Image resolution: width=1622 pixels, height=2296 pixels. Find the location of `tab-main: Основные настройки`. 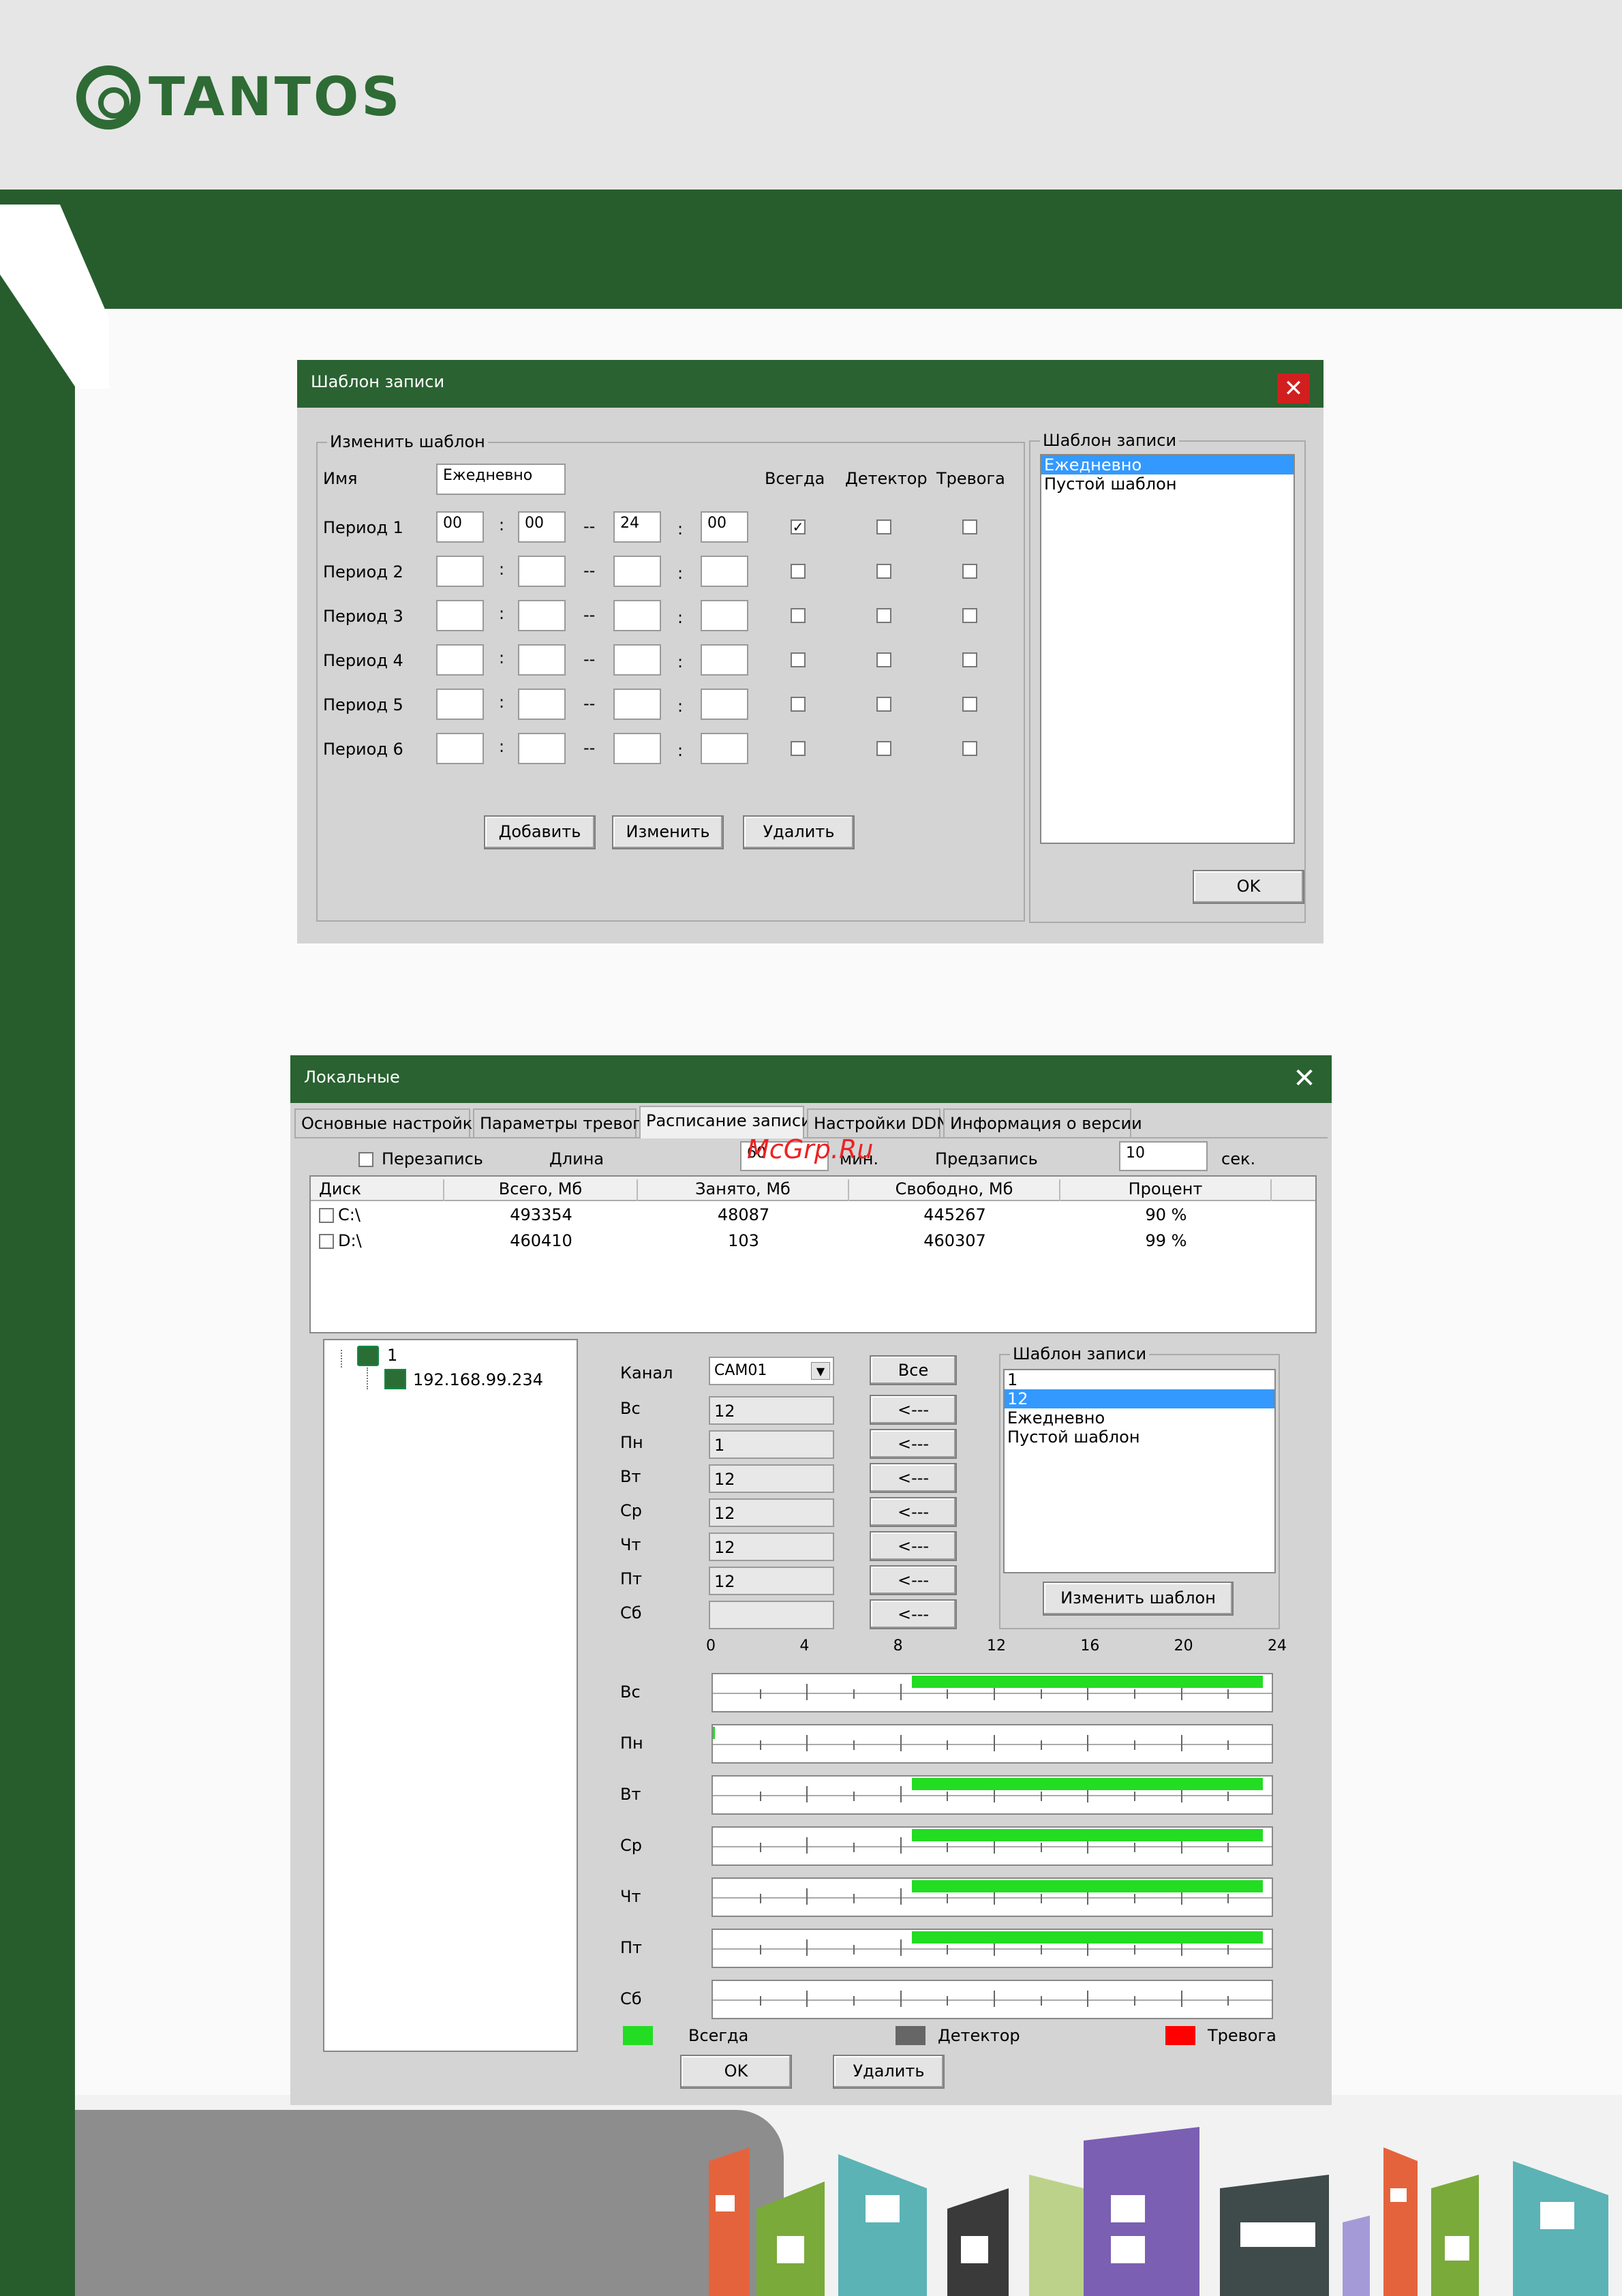

tab-main: Основные настройки is located at coordinates (388, 1122).